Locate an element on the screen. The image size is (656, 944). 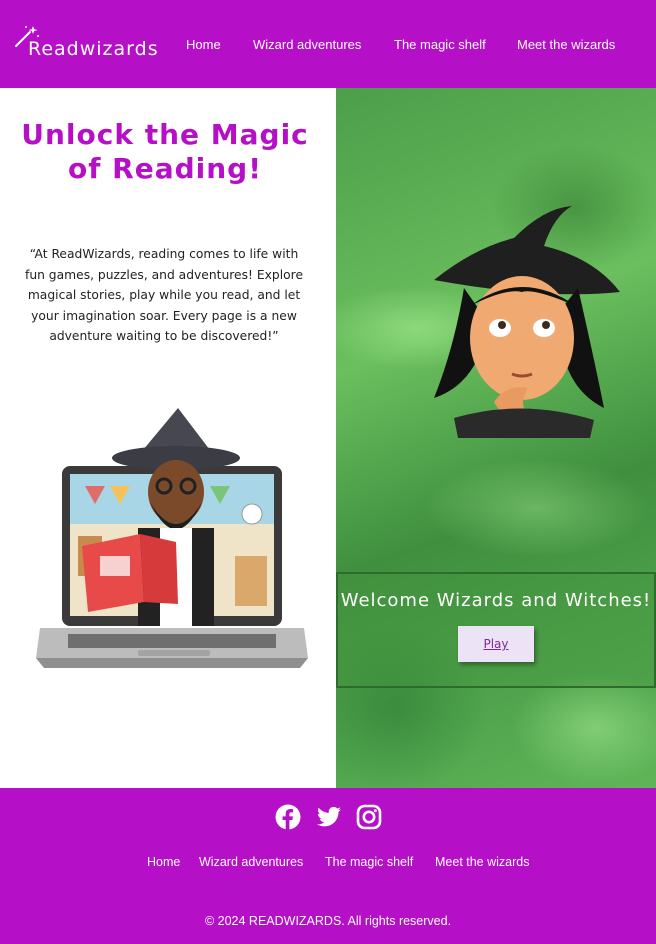
nav-home: Home is located at coordinates (203, 44).